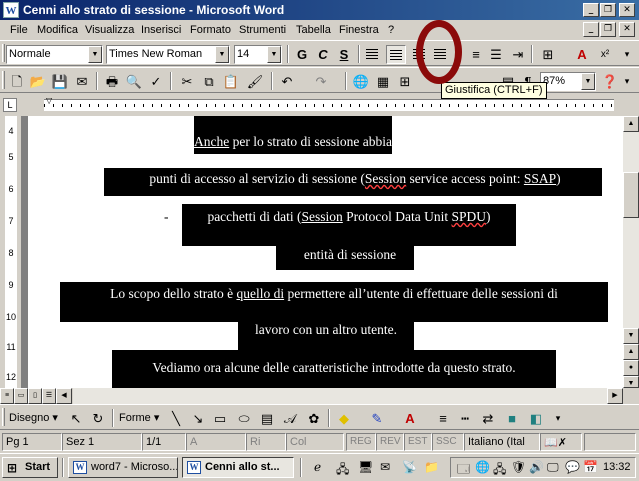  Describe the element at coordinates (518, 467) in the screenshot. I see `tray-antivirus-icon: 🛡` at that location.